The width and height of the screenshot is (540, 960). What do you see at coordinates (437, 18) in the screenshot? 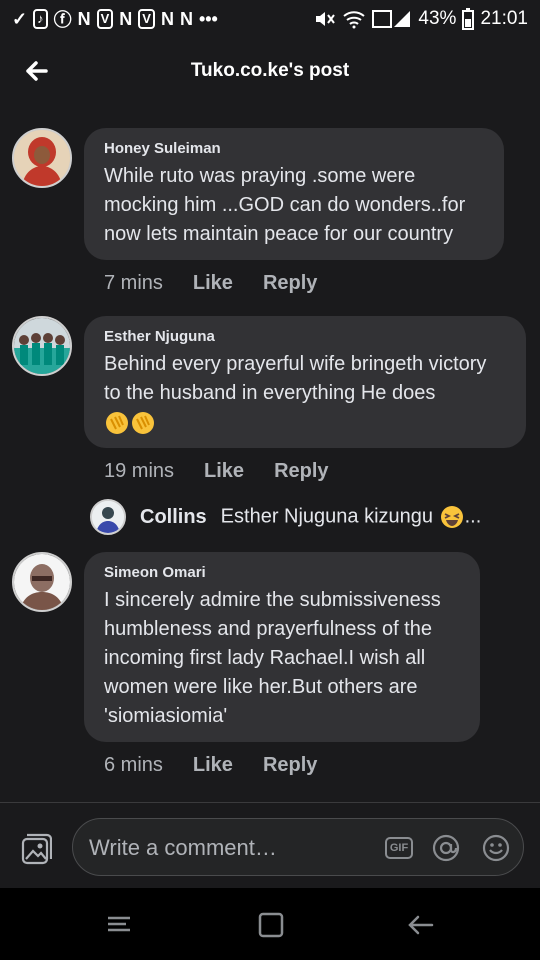
I see `battery-percent: 43%` at bounding box center [437, 18].